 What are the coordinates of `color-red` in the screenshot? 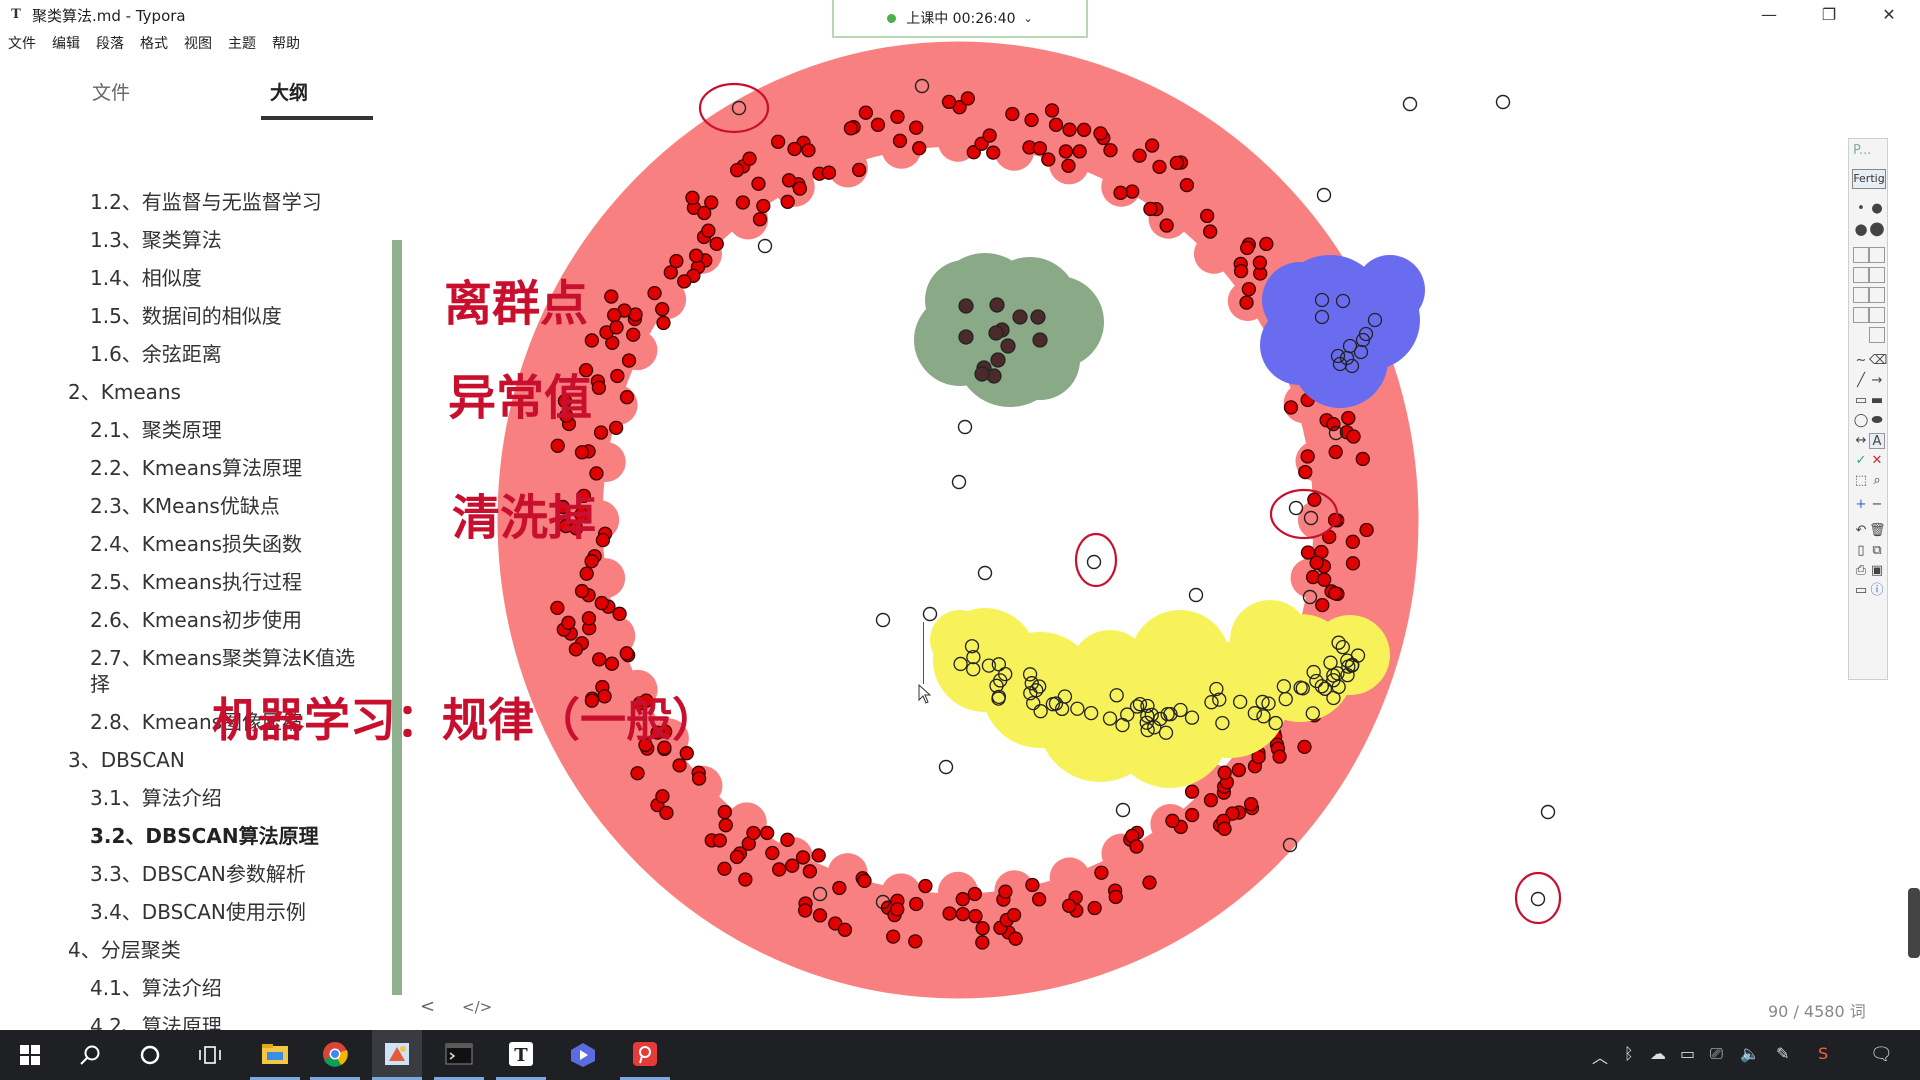 It's located at (1877, 255).